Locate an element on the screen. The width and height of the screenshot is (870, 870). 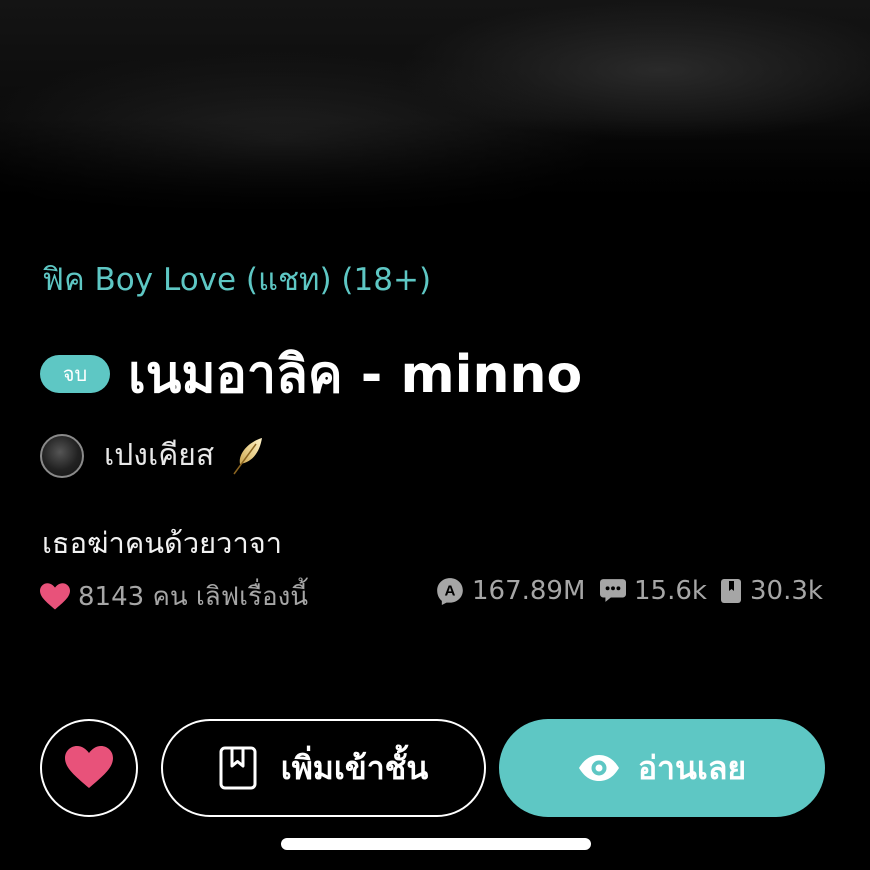
read-now-label: อ่านเลย is located at coordinates (692, 767).